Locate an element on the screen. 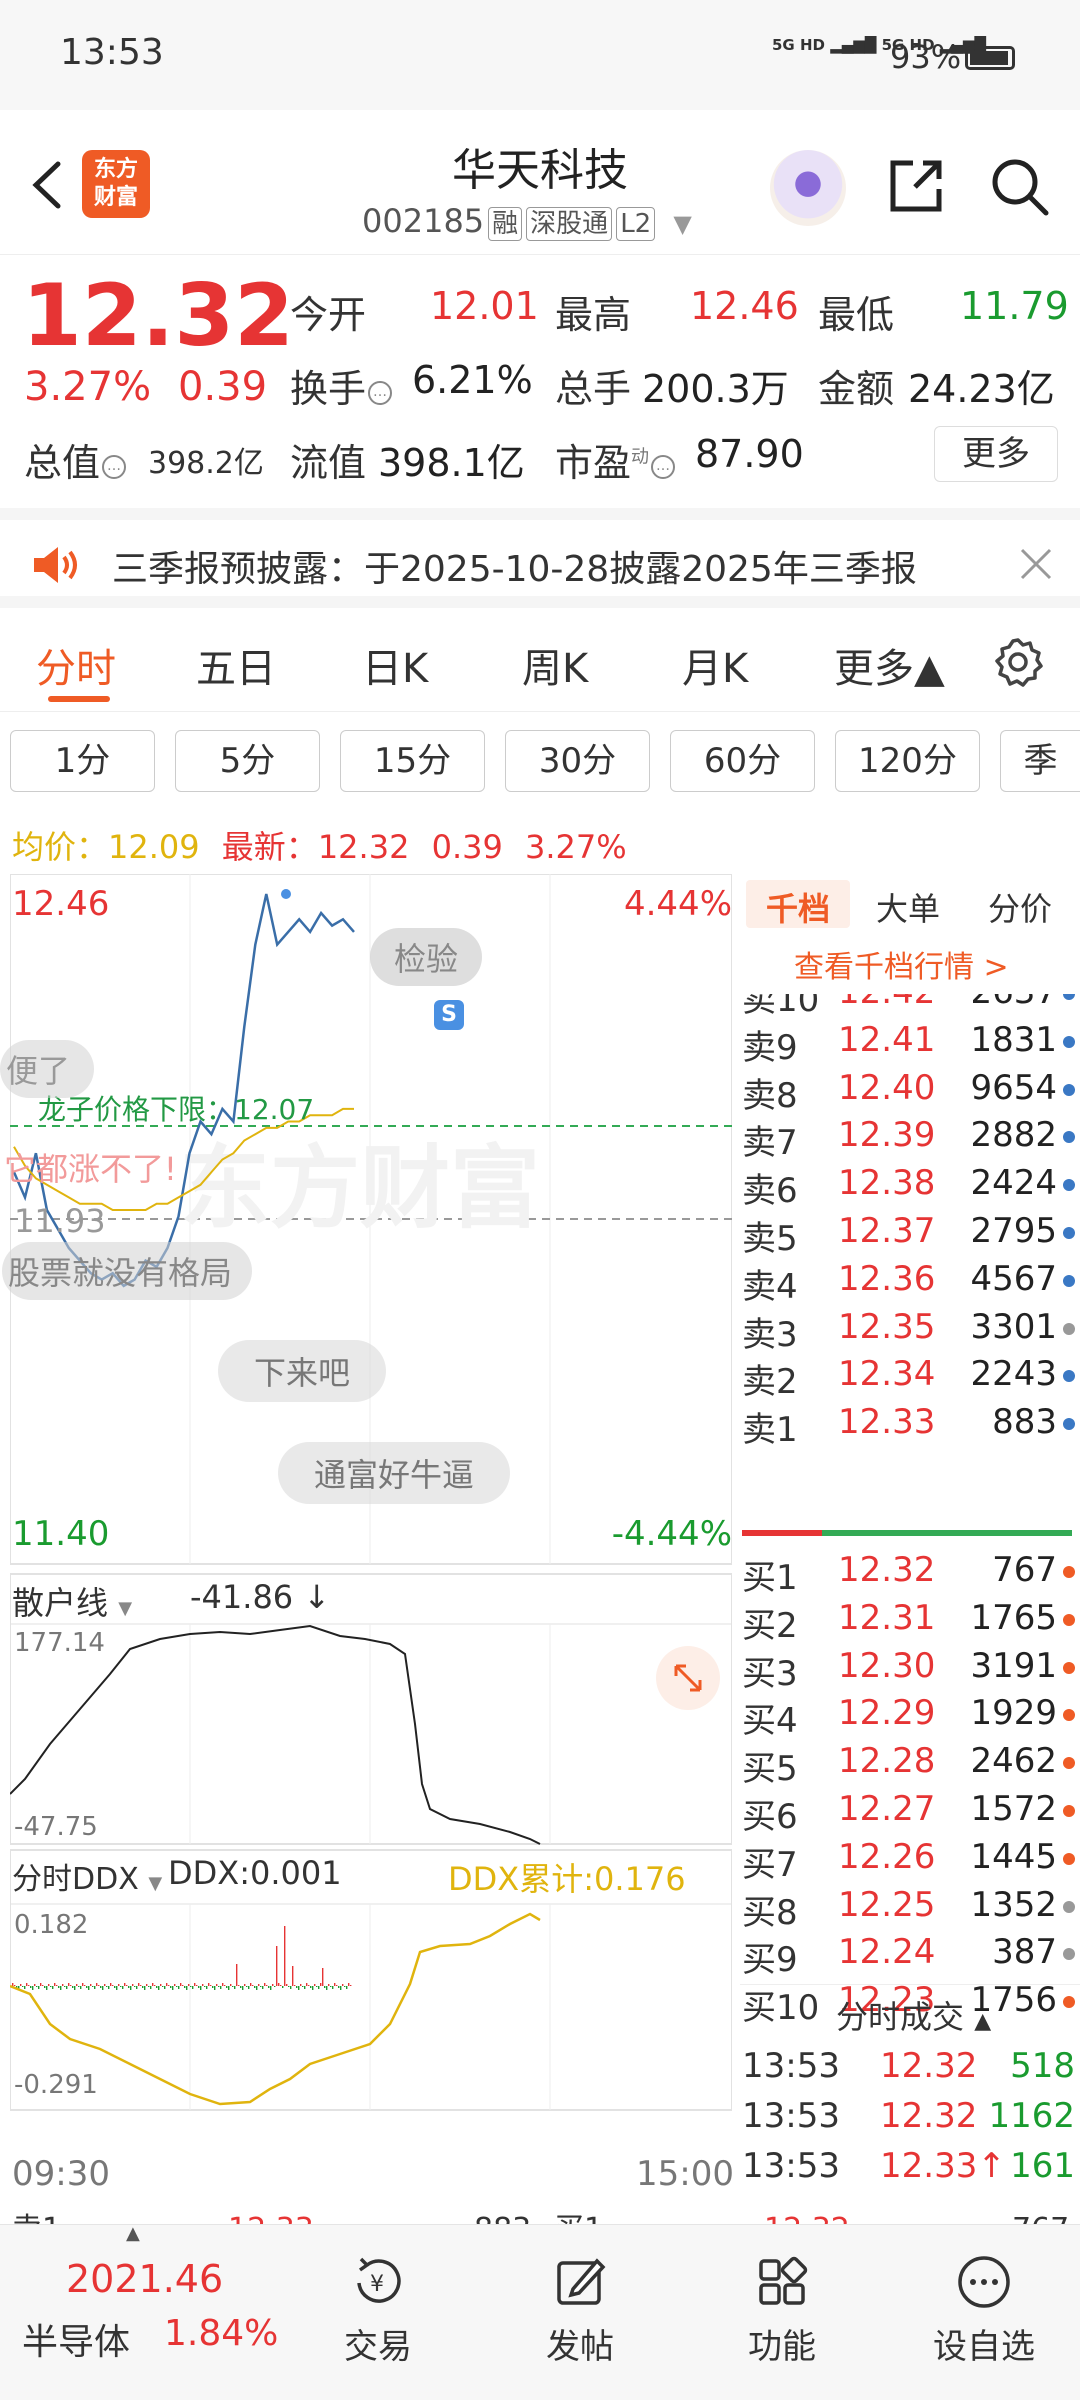  chart-top-price: 12.46 is located at coordinates (61, 904).